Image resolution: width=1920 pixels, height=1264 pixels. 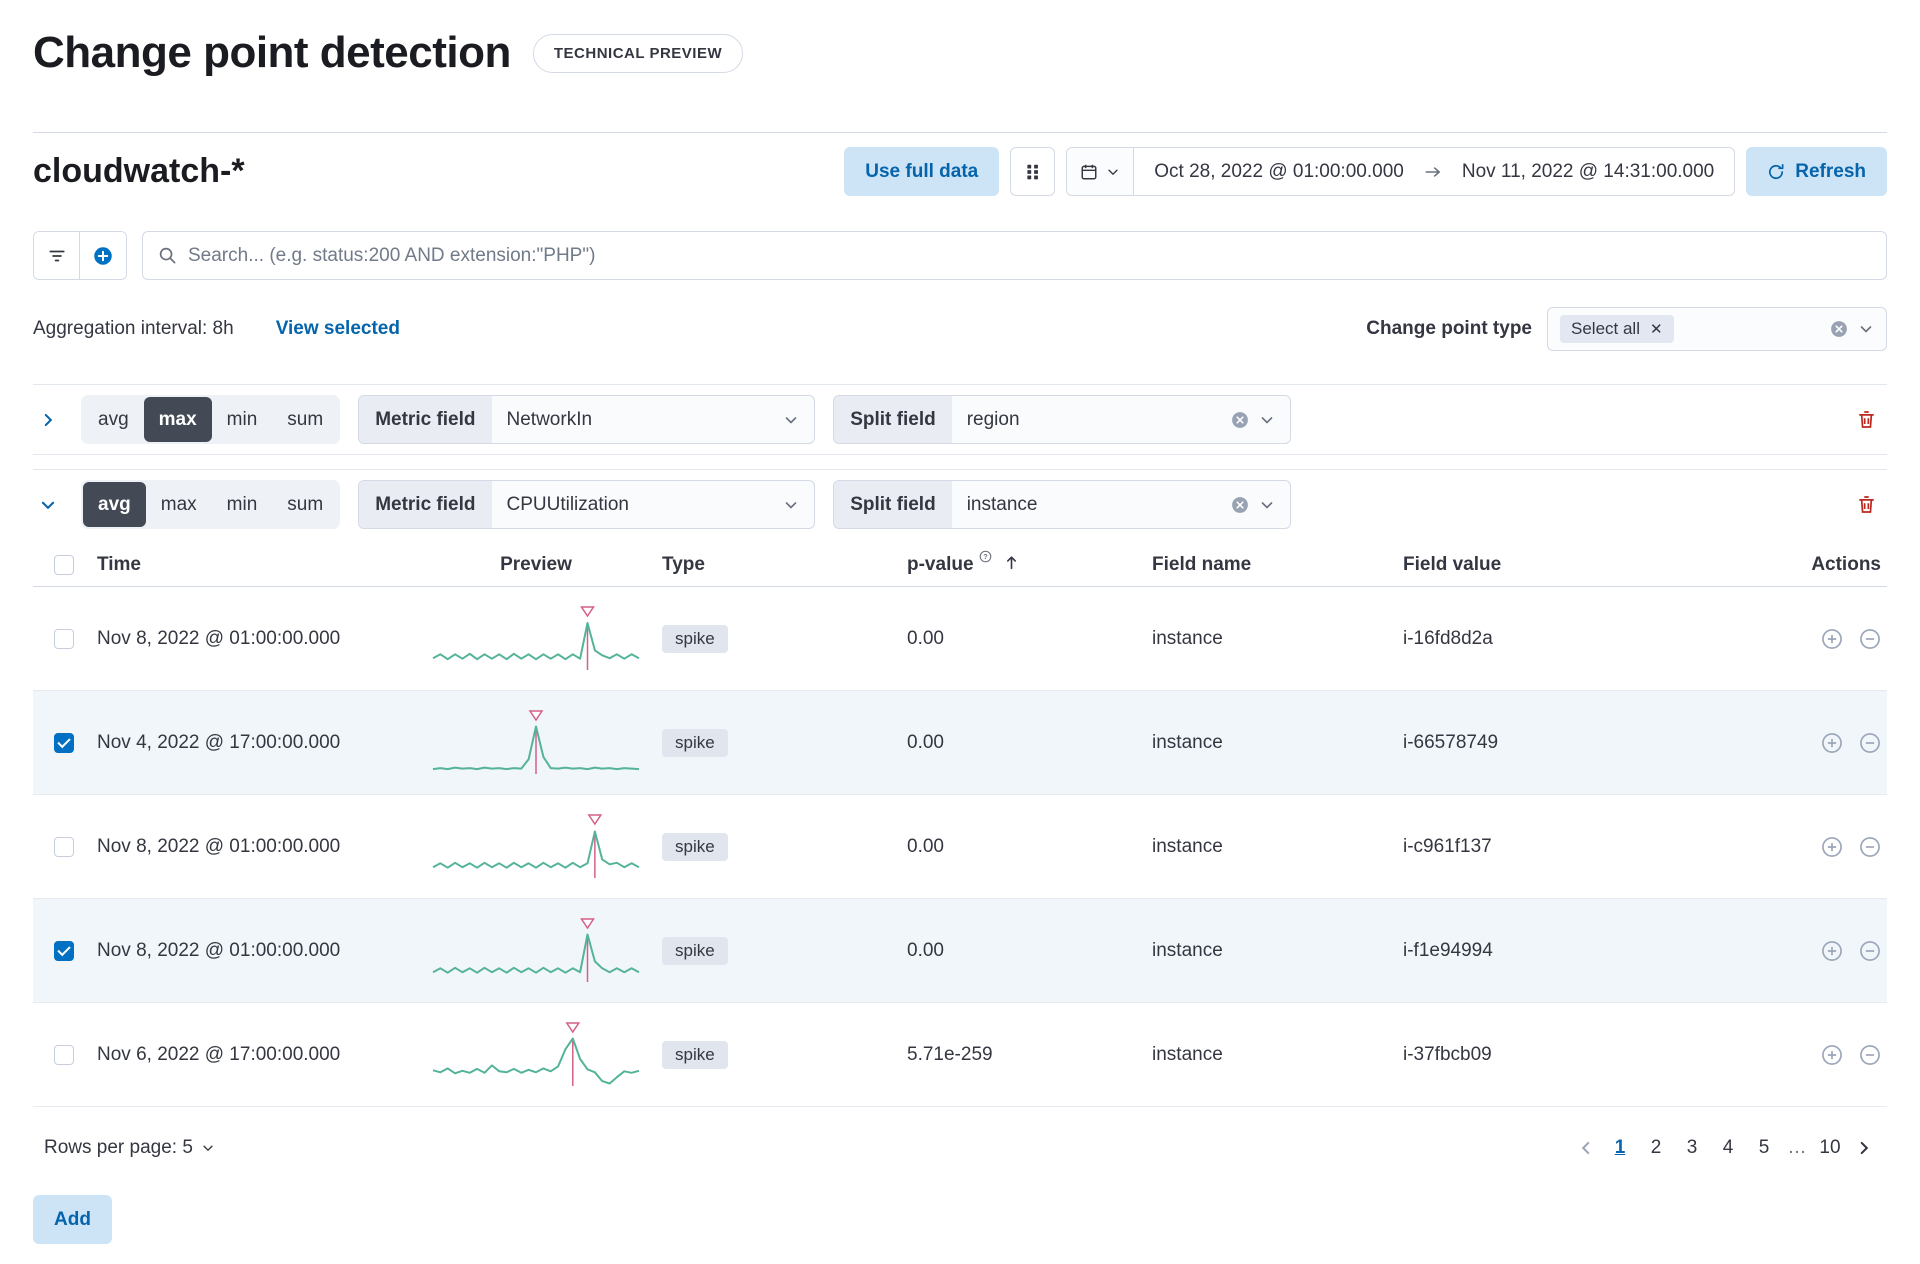 What do you see at coordinates (1620, 1148) in the screenshot?
I see `page-number: 1` at bounding box center [1620, 1148].